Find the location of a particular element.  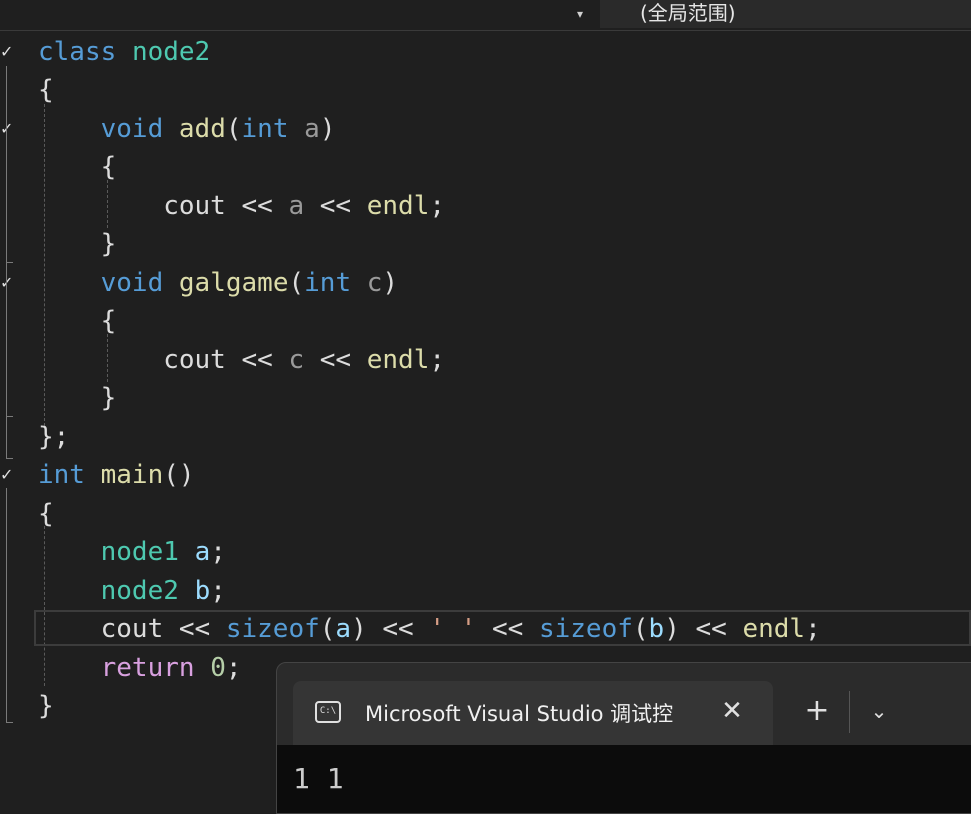

code-line: class node2 is located at coordinates (124, 52).